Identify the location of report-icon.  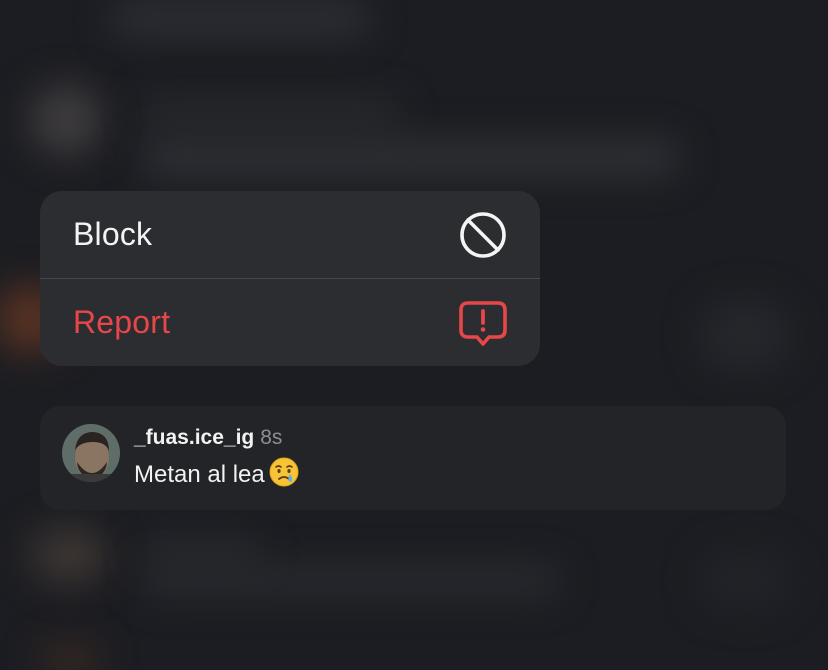
(483, 323).